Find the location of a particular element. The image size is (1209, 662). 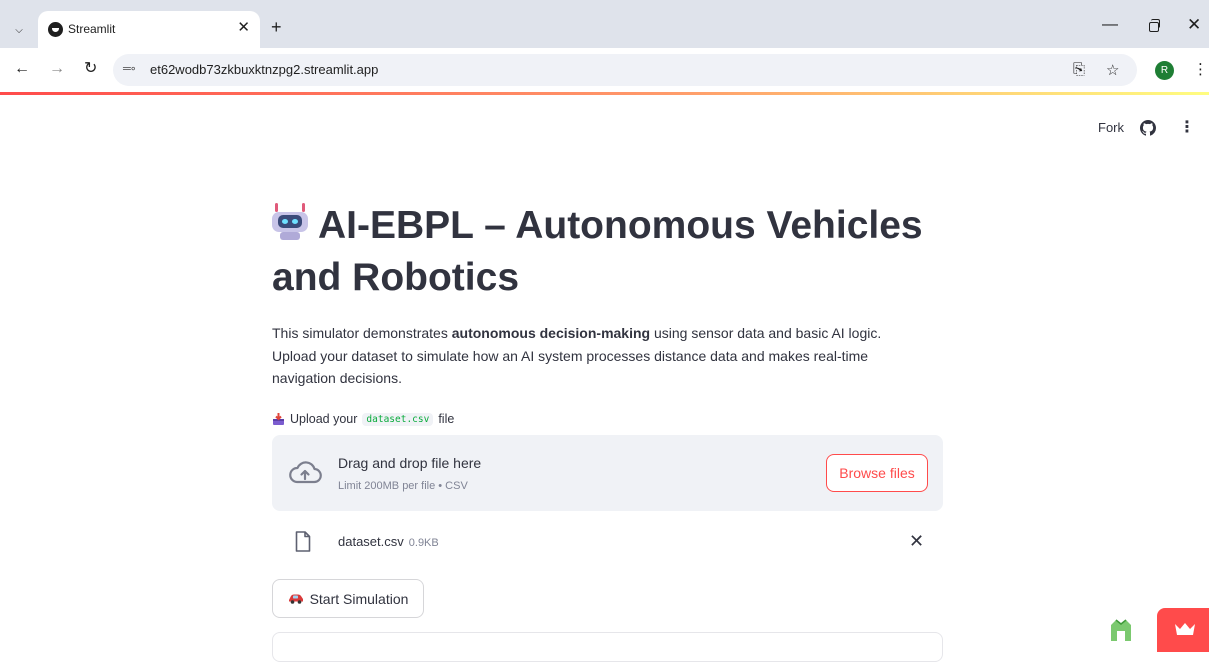

streamlit-favicon-icon is located at coordinates (55, 29).